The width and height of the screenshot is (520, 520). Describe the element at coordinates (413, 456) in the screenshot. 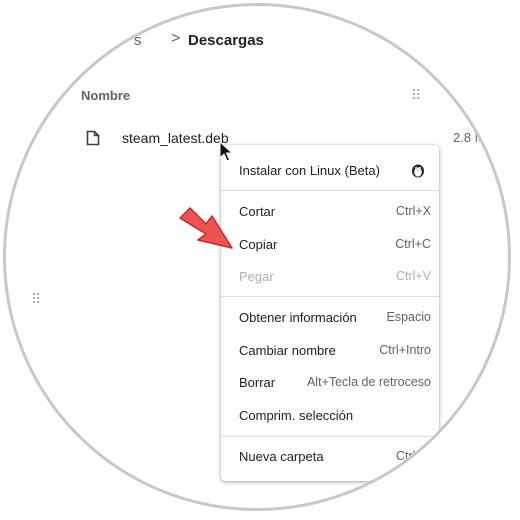

I see `menu-item-shortcut: Ctrl+E` at that location.